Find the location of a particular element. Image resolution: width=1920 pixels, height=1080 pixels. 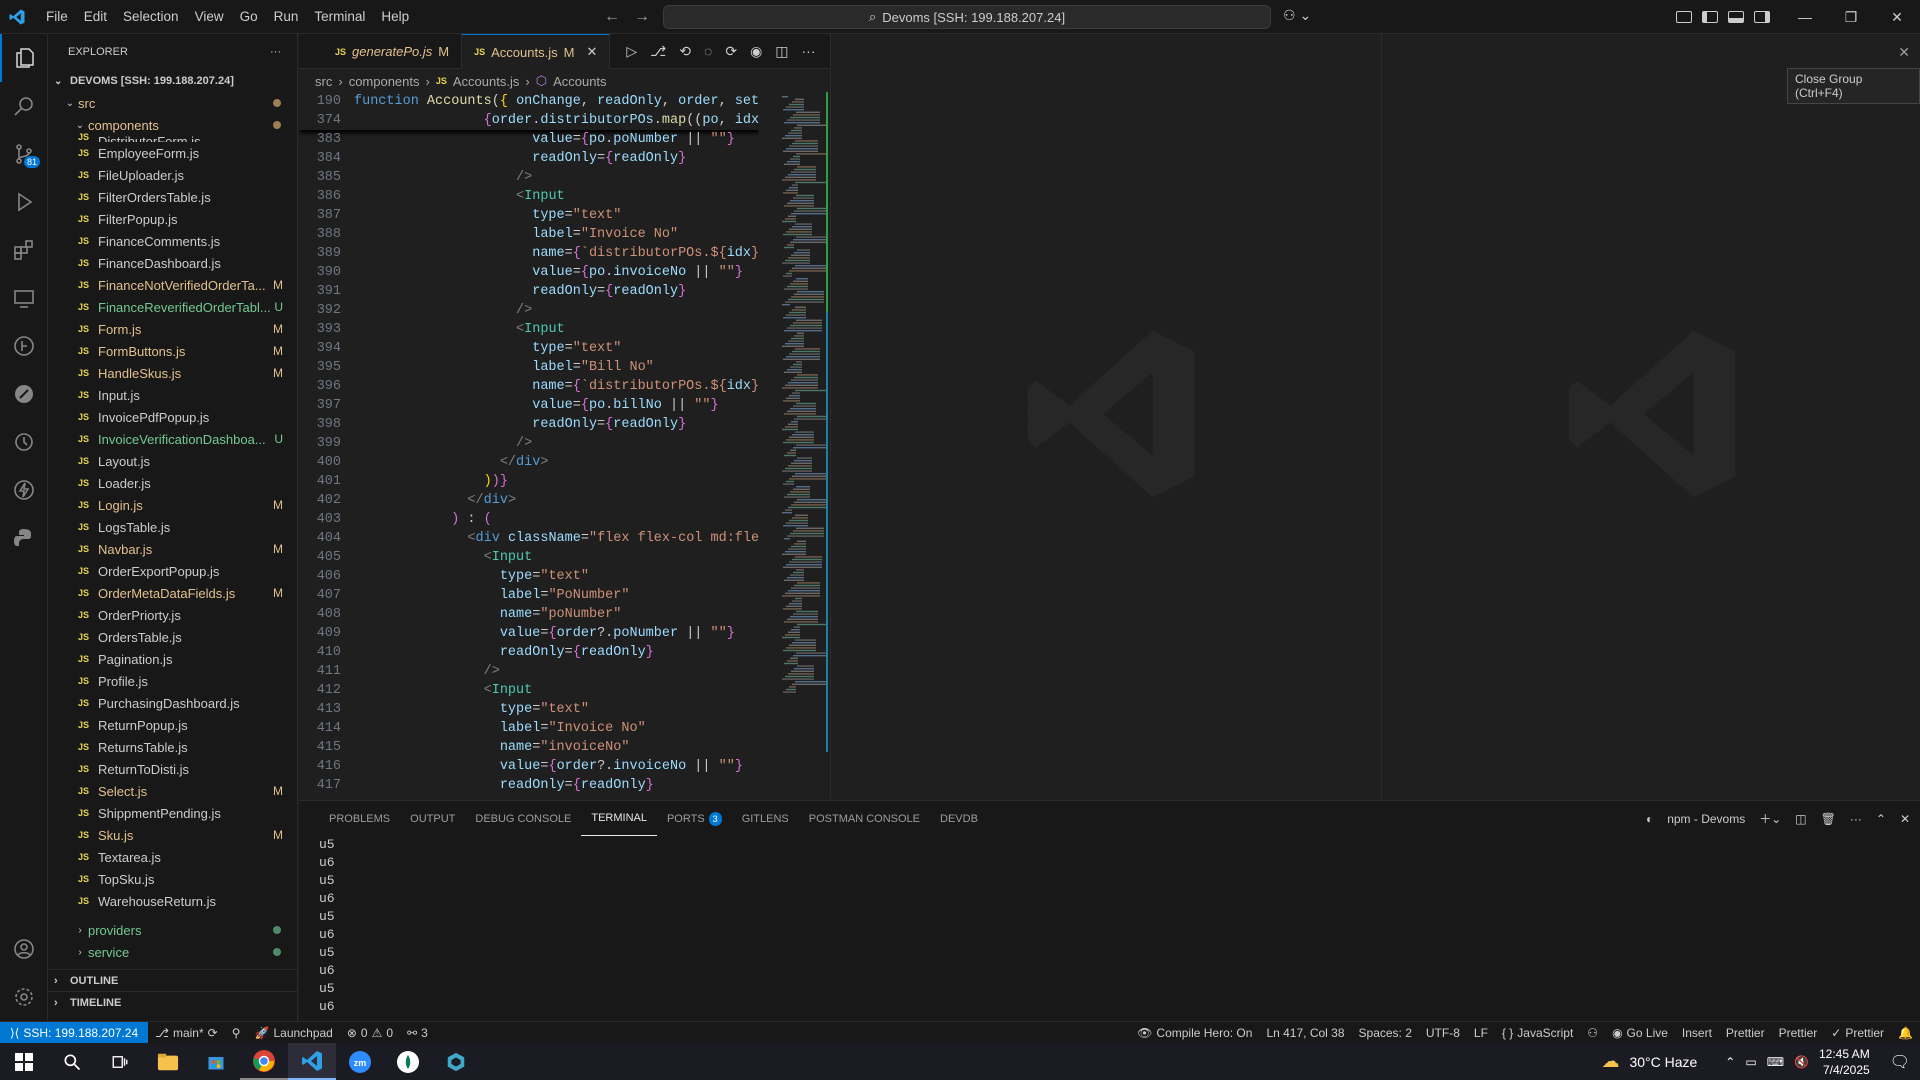

file-item: JS ReturnPopup.js is located at coordinates (172, 725).